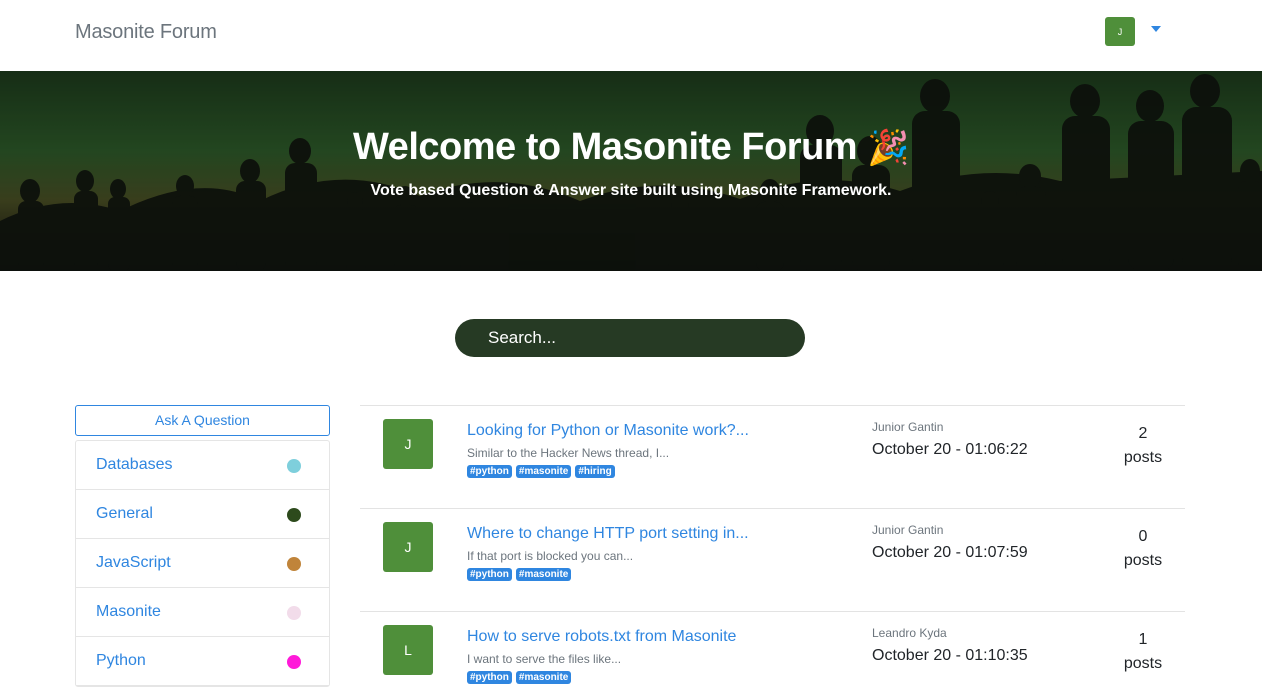  What do you see at coordinates (1143, 536) in the screenshot?
I see `post-count-number: 0` at bounding box center [1143, 536].